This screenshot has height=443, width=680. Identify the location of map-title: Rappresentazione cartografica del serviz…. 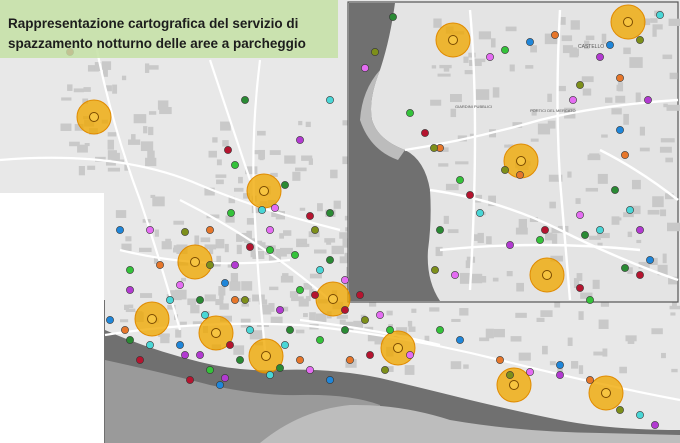
(173, 34).